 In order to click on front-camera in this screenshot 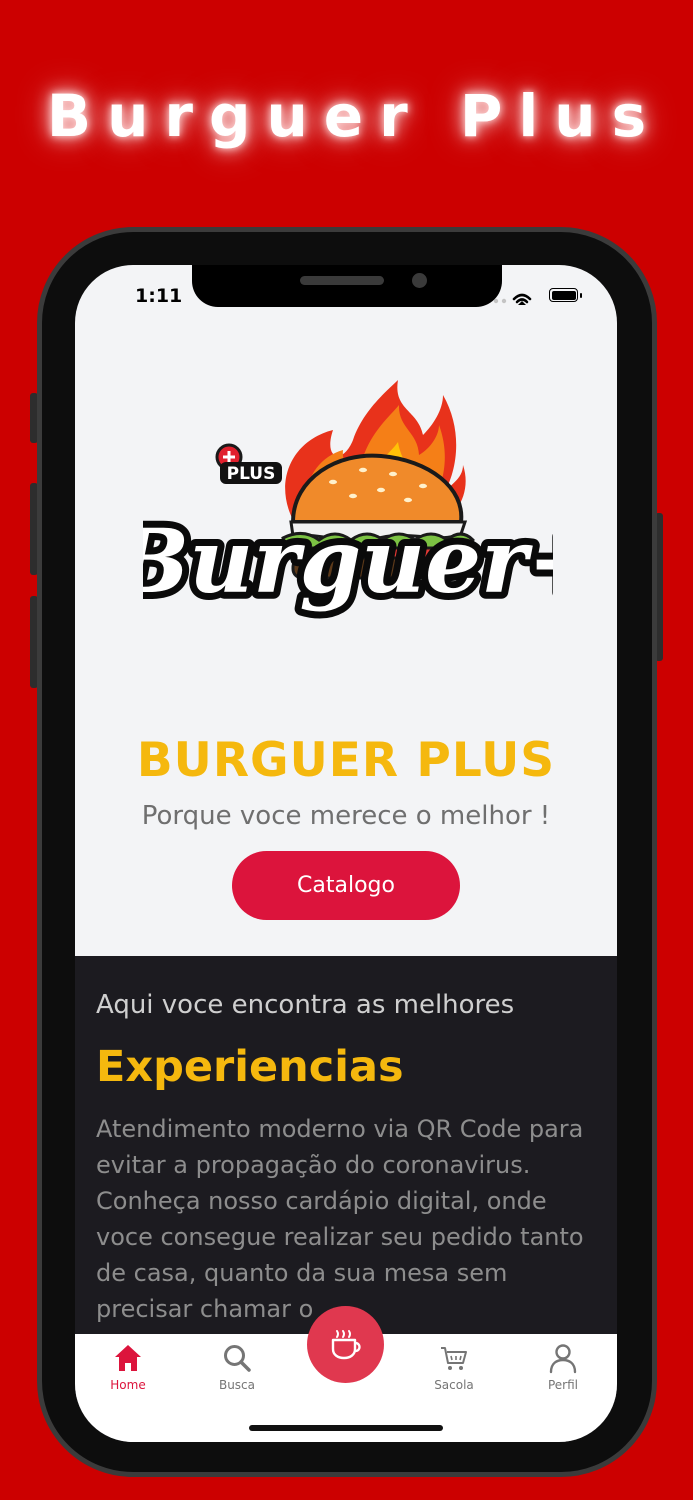, I will do `click(419, 280)`.